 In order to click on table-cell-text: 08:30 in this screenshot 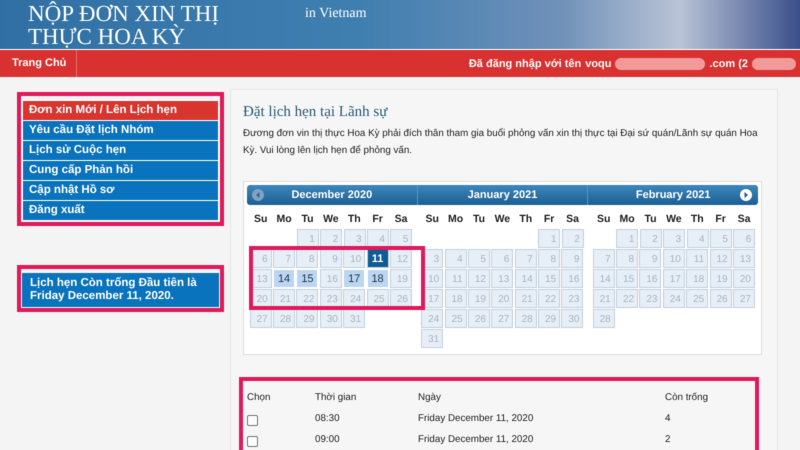, I will do `click(328, 418)`.